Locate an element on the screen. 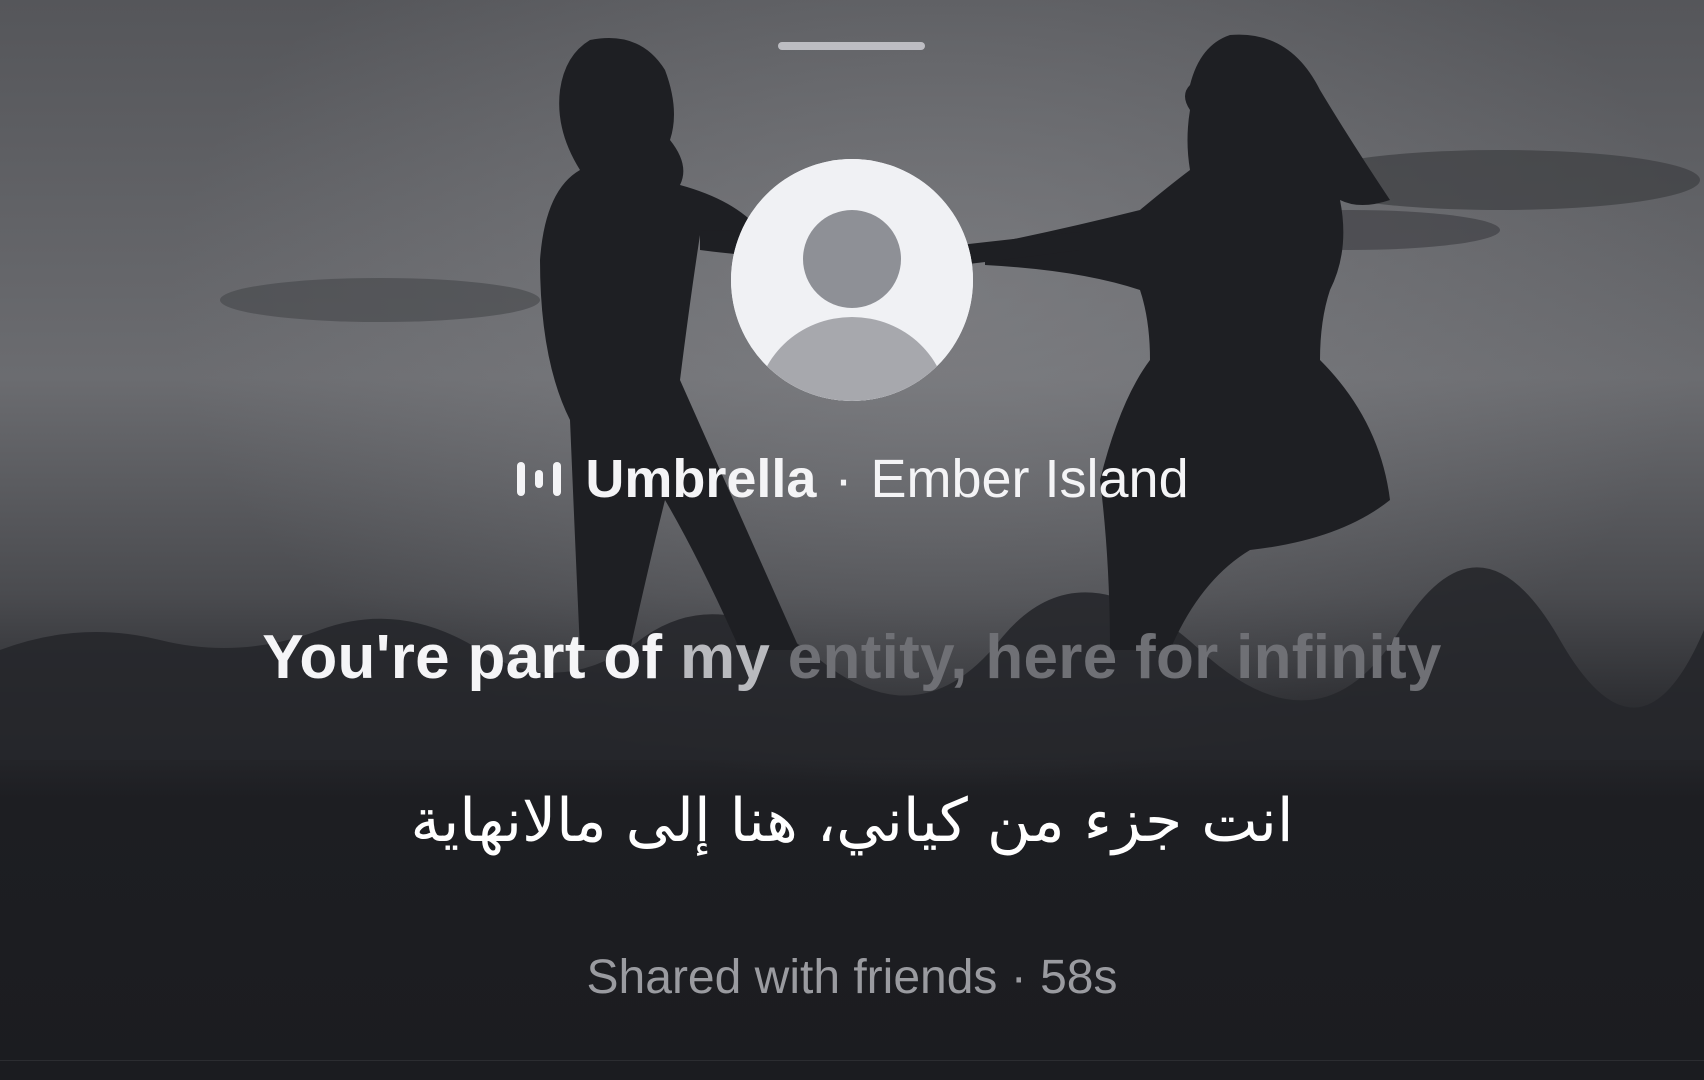  lyric-translation: انت جزء من كياني، هنا إلى مالانهاية is located at coordinates (852, 821).